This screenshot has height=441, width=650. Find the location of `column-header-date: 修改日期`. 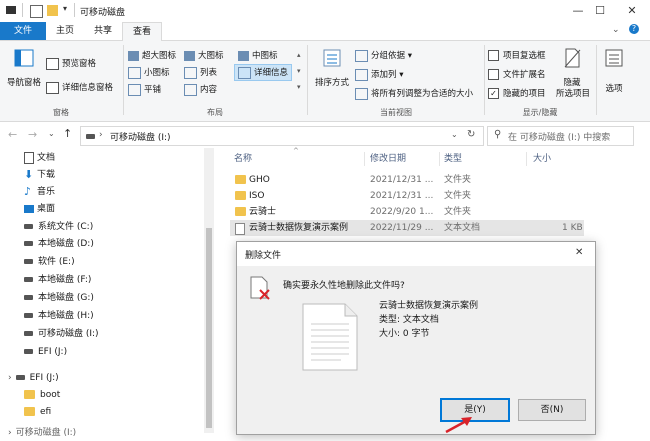

column-header-date: 修改日期 is located at coordinates (388, 159).